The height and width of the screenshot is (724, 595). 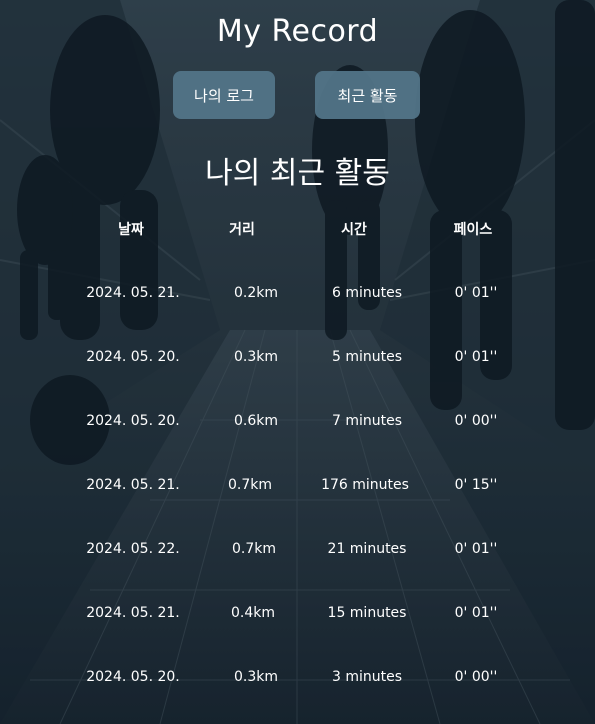 What do you see at coordinates (131, 230) in the screenshot?
I see `column-header-date: 날짜` at bounding box center [131, 230].